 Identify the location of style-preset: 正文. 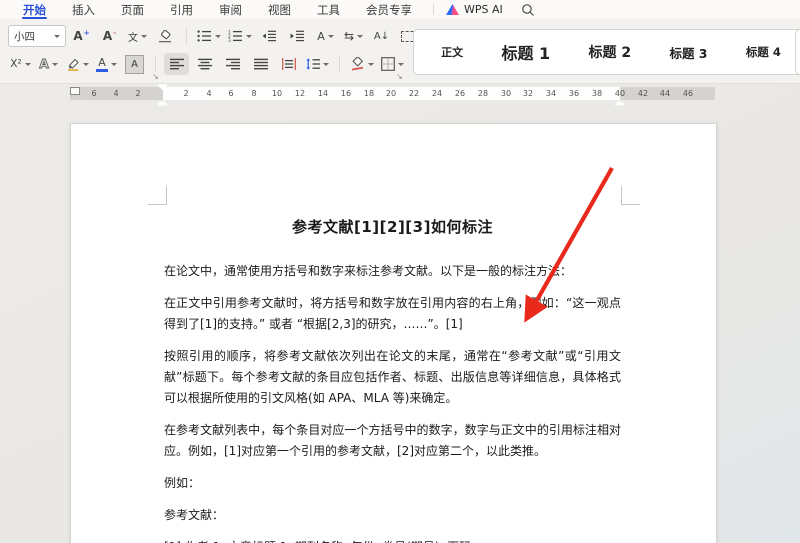
(452, 52).